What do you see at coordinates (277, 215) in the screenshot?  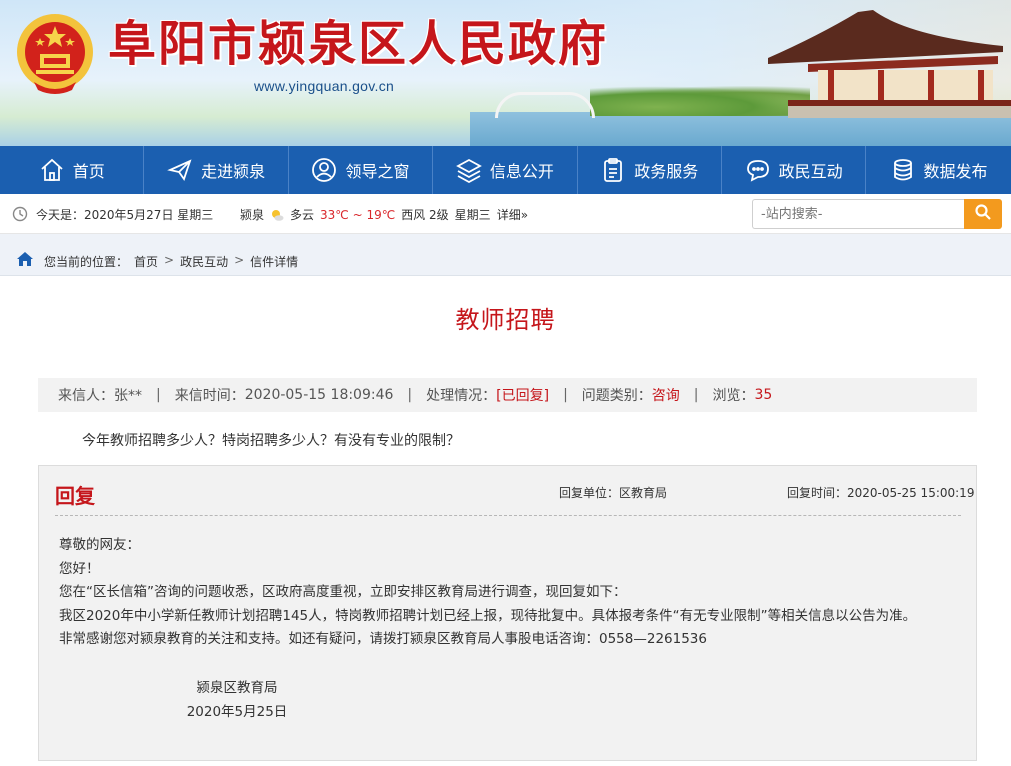 I see `partly-cloudy-icon` at bounding box center [277, 215].